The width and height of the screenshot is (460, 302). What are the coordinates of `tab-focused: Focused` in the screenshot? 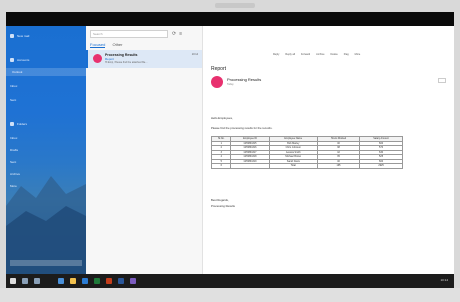 It's located at (98, 45).